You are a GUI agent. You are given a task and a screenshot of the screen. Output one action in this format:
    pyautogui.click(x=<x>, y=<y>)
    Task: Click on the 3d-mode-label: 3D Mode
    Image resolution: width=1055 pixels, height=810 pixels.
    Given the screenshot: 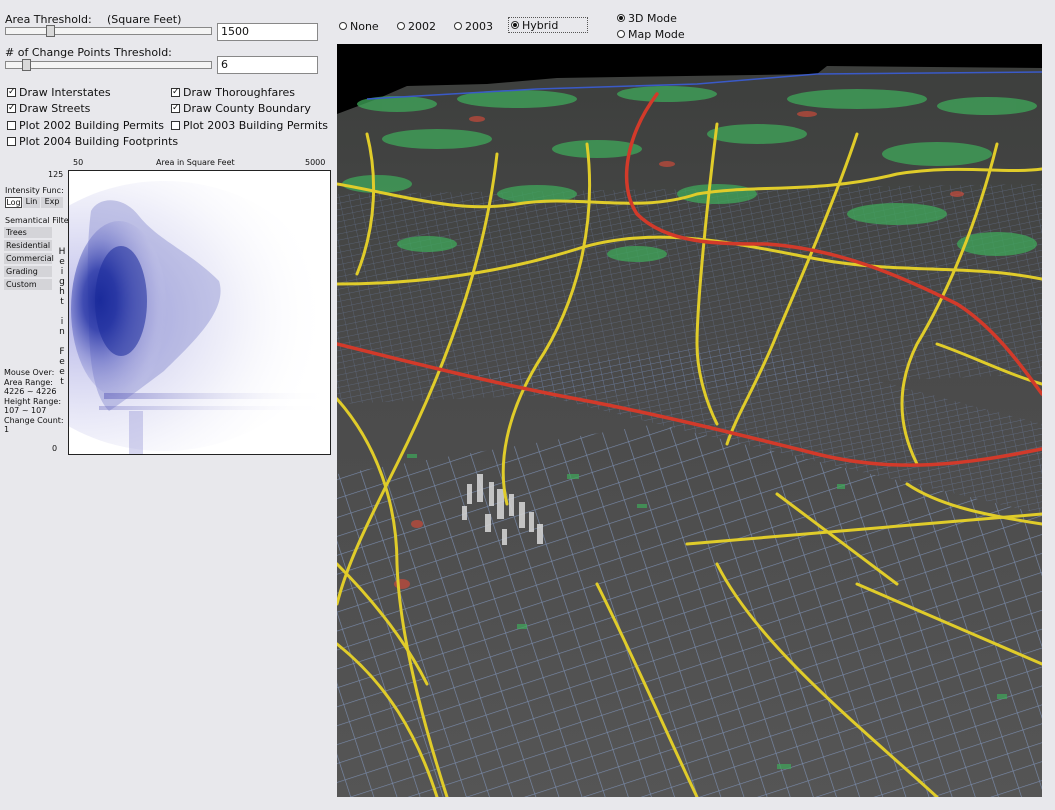 What is the action you would take?
    pyautogui.click(x=652, y=18)
    